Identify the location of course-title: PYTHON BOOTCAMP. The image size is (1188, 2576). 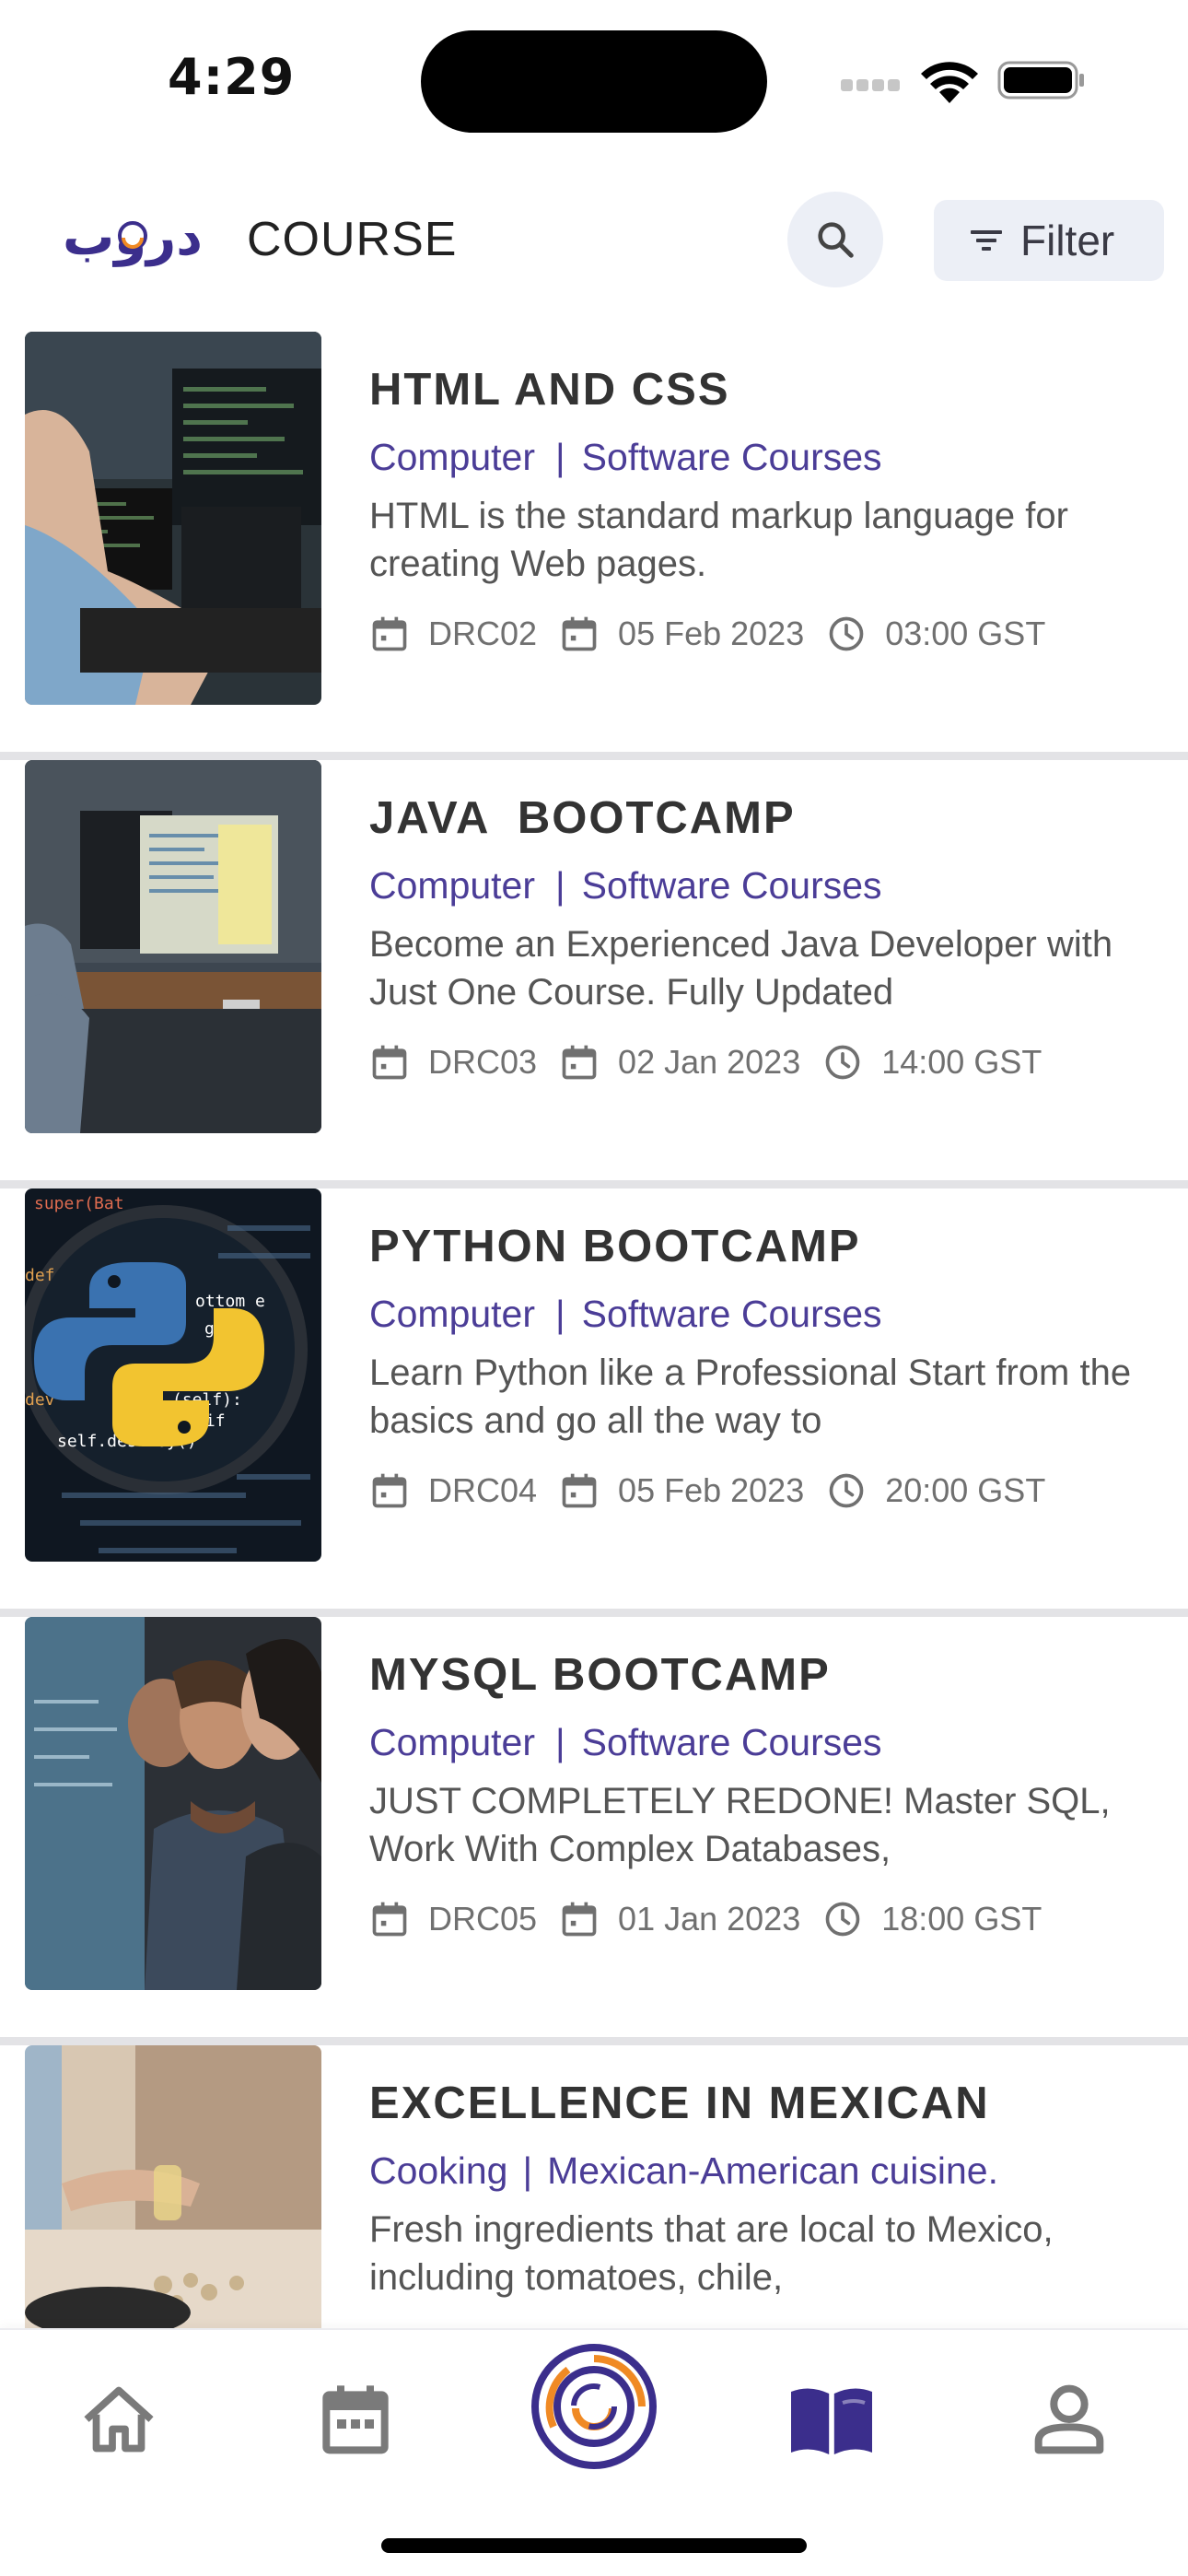
(615, 1246).